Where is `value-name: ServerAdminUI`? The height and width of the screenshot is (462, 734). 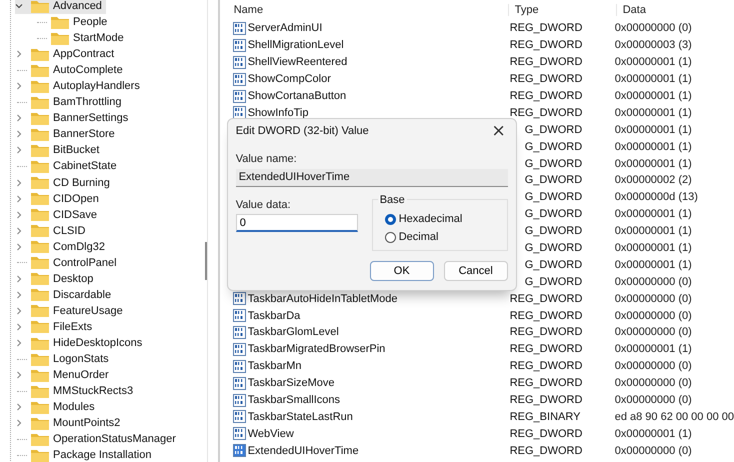
value-name: ServerAdminUI is located at coordinates (285, 28).